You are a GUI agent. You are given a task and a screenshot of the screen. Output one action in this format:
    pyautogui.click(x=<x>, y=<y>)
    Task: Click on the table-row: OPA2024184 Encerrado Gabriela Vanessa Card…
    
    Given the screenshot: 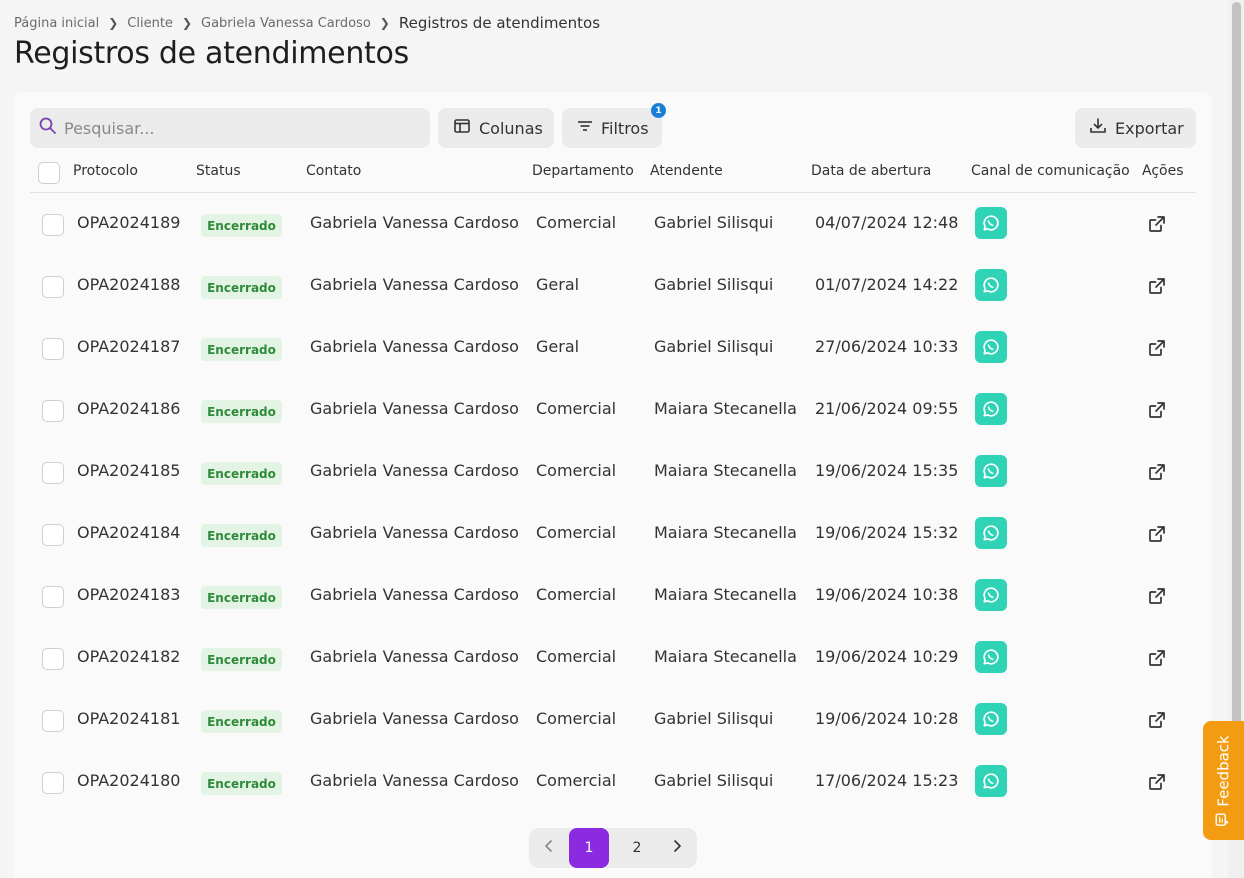 What is the action you would take?
    pyautogui.click(x=613, y=534)
    